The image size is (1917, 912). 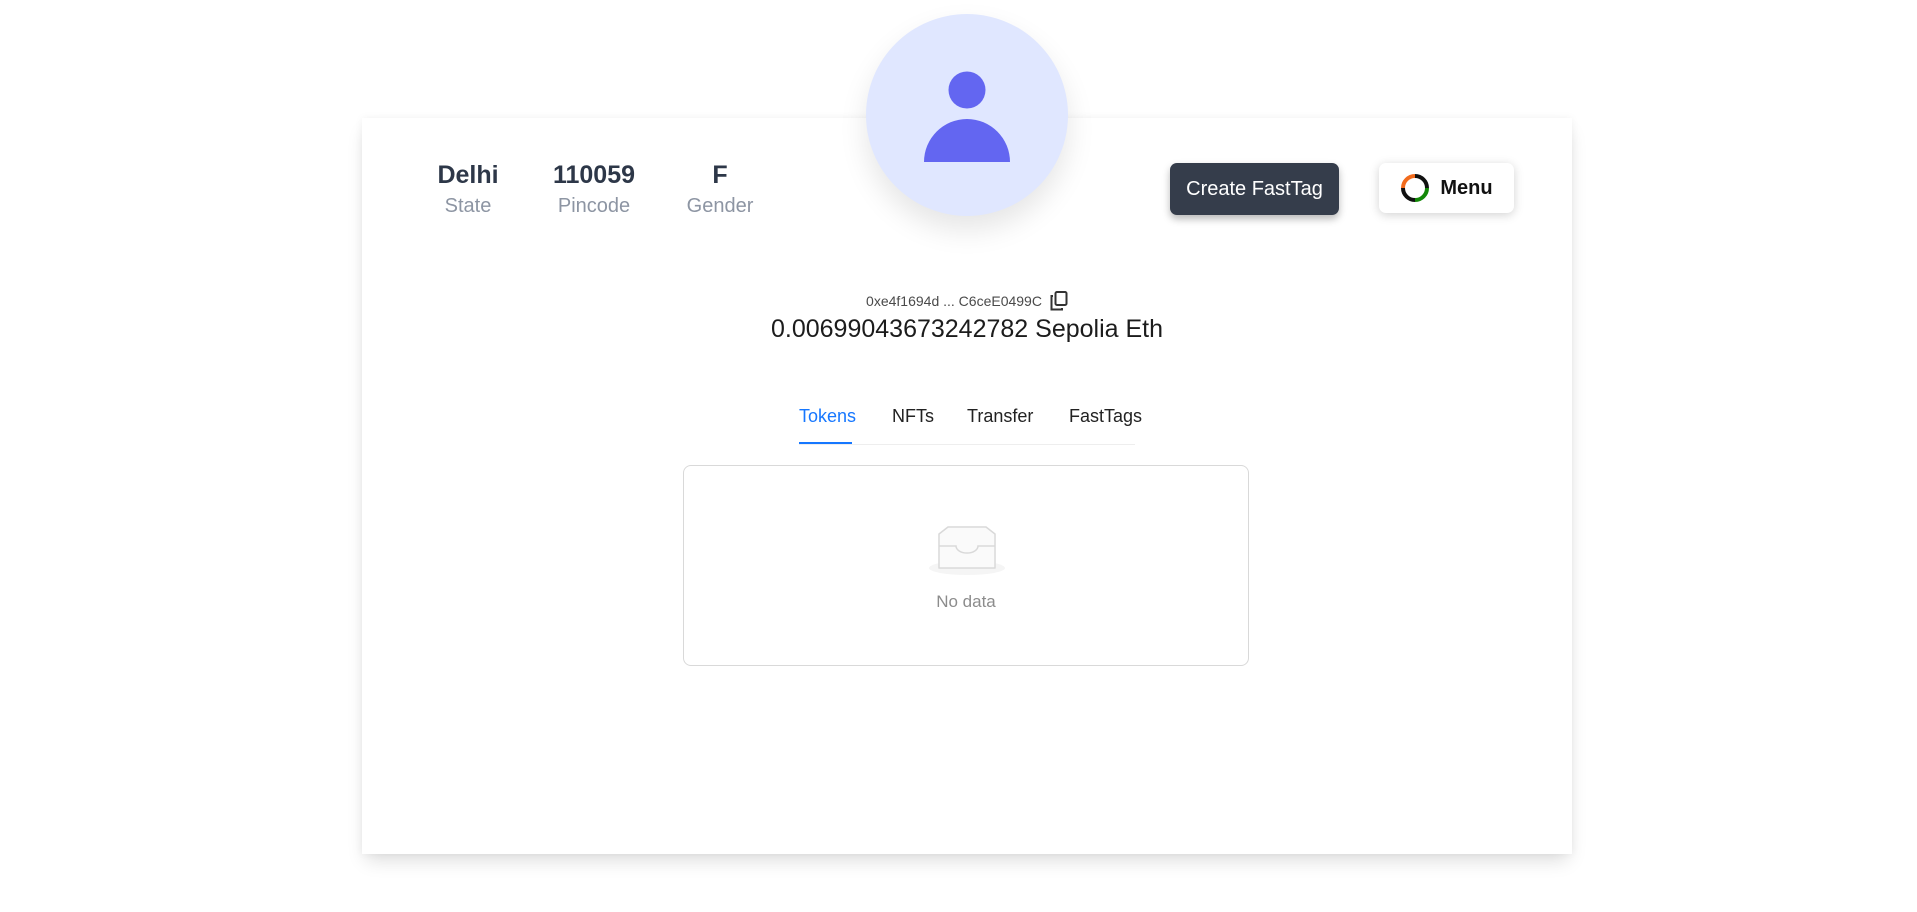 I want to click on gender-label: Gender, so click(x=720, y=206).